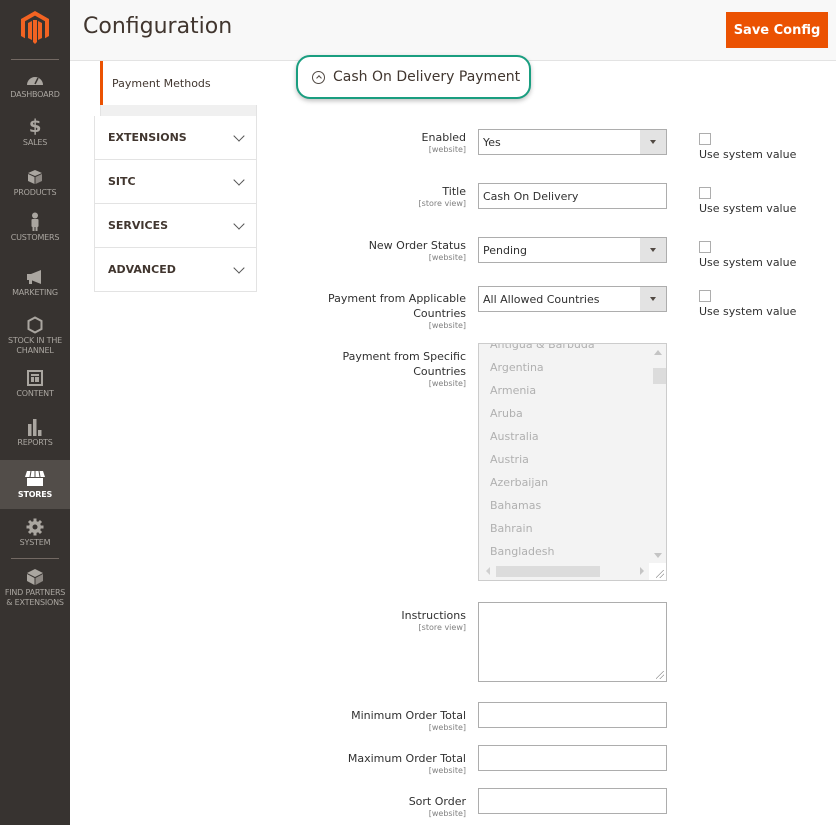 Image resolution: width=836 pixels, height=825 pixels. I want to click on tab-group-extensions: EXTENSIONS, so click(175, 138).